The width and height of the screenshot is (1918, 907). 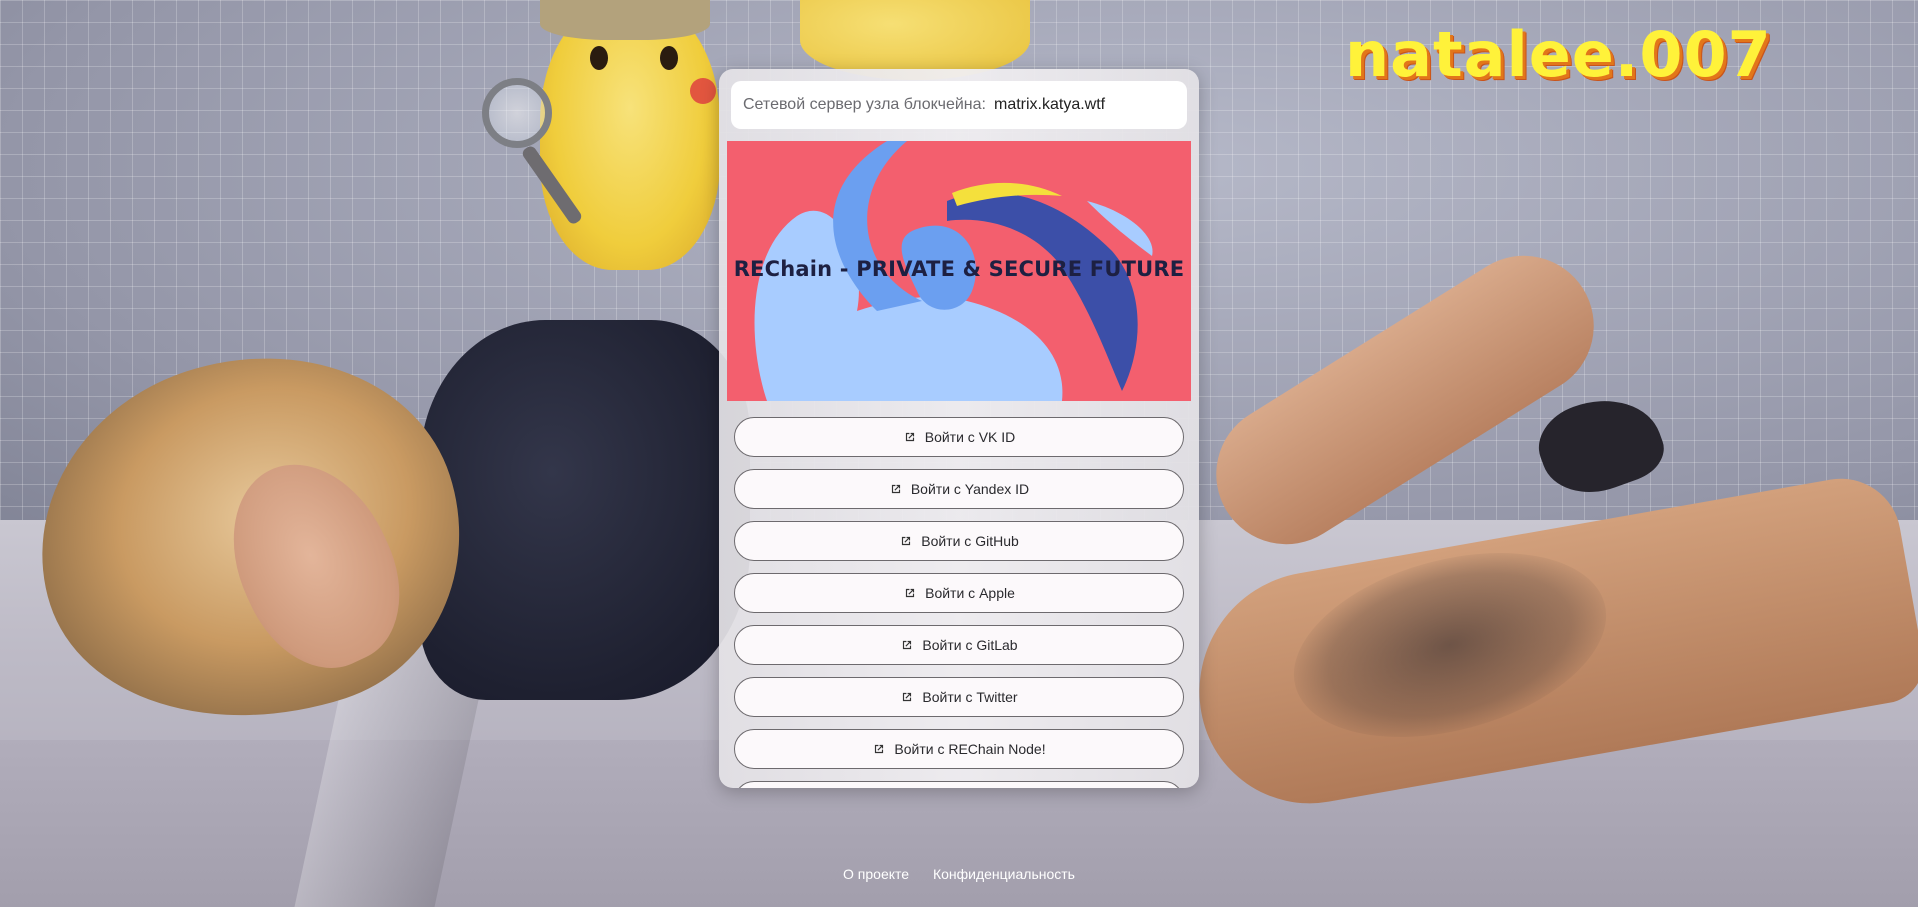 What do you see at coordinates (876, 874) in the screenshot?
I see `about-link: О проекте` at bounding box center [876, 874].